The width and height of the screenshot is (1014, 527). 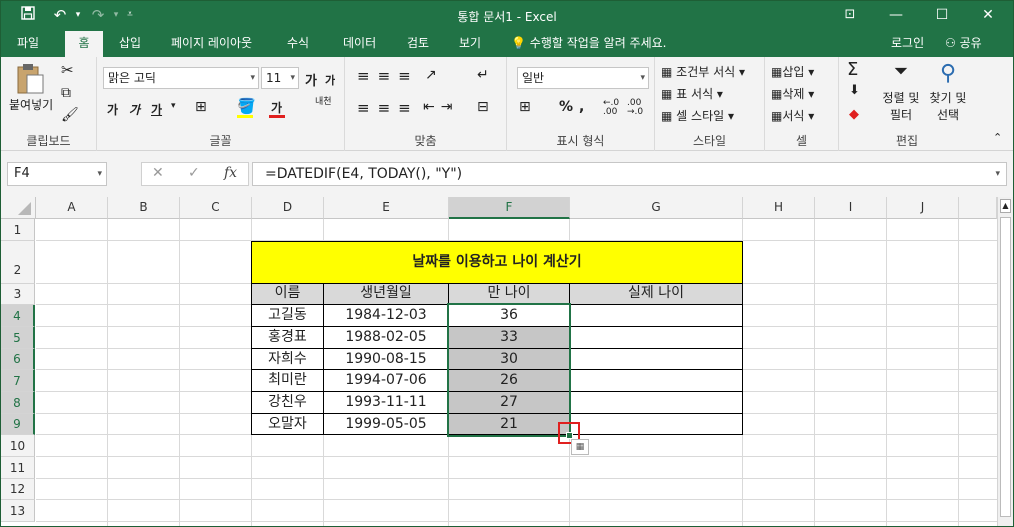 What do you see at coordinates (854, 114) in the screenshot?
I see `clear-icon: ◆` at bounding box center [854, 114].